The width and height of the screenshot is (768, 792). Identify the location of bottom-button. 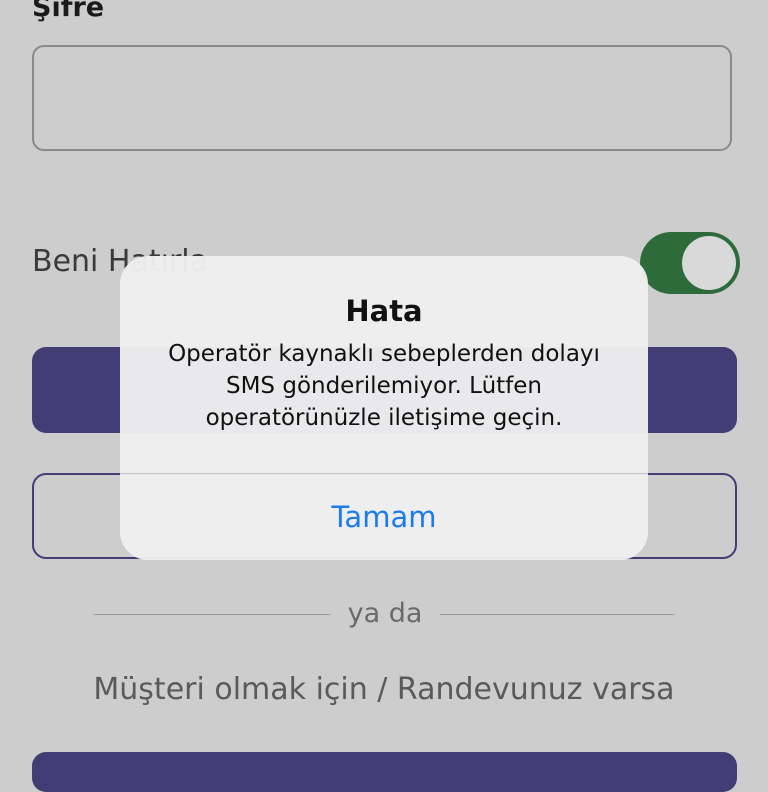
(384, 772).